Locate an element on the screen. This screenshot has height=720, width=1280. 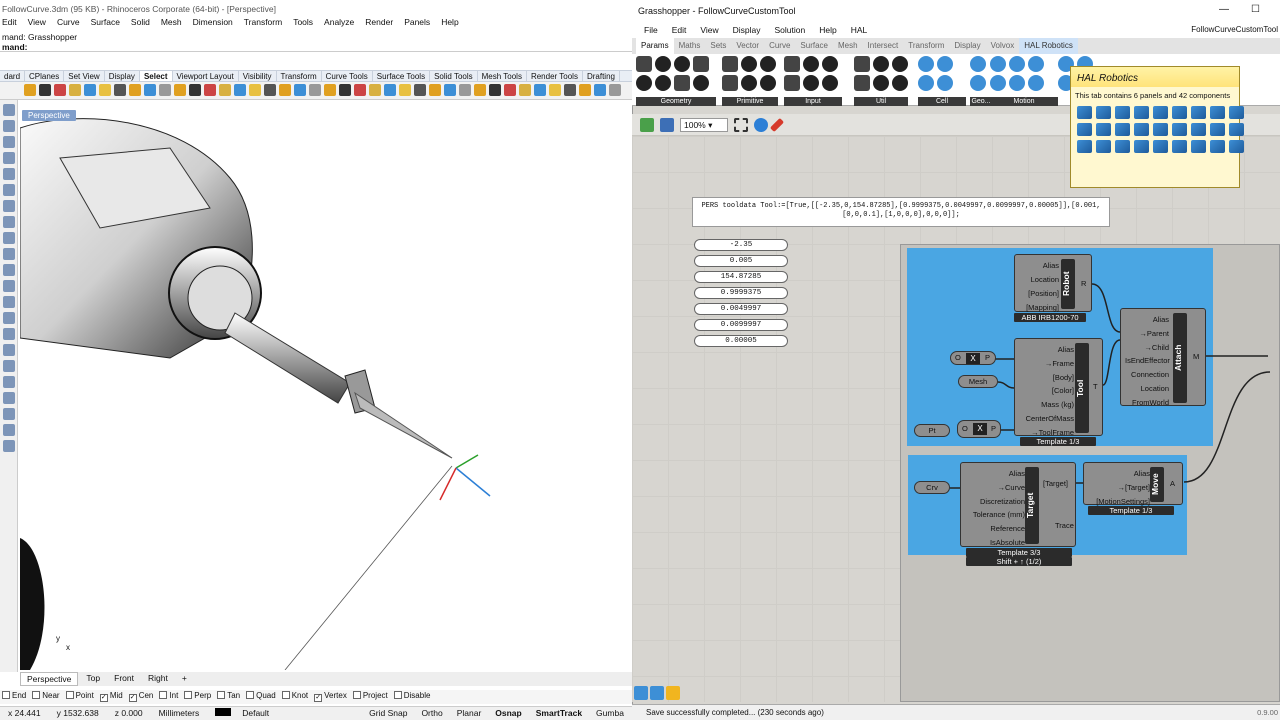
move-input: Alias is located at coordinates (1119, 474).